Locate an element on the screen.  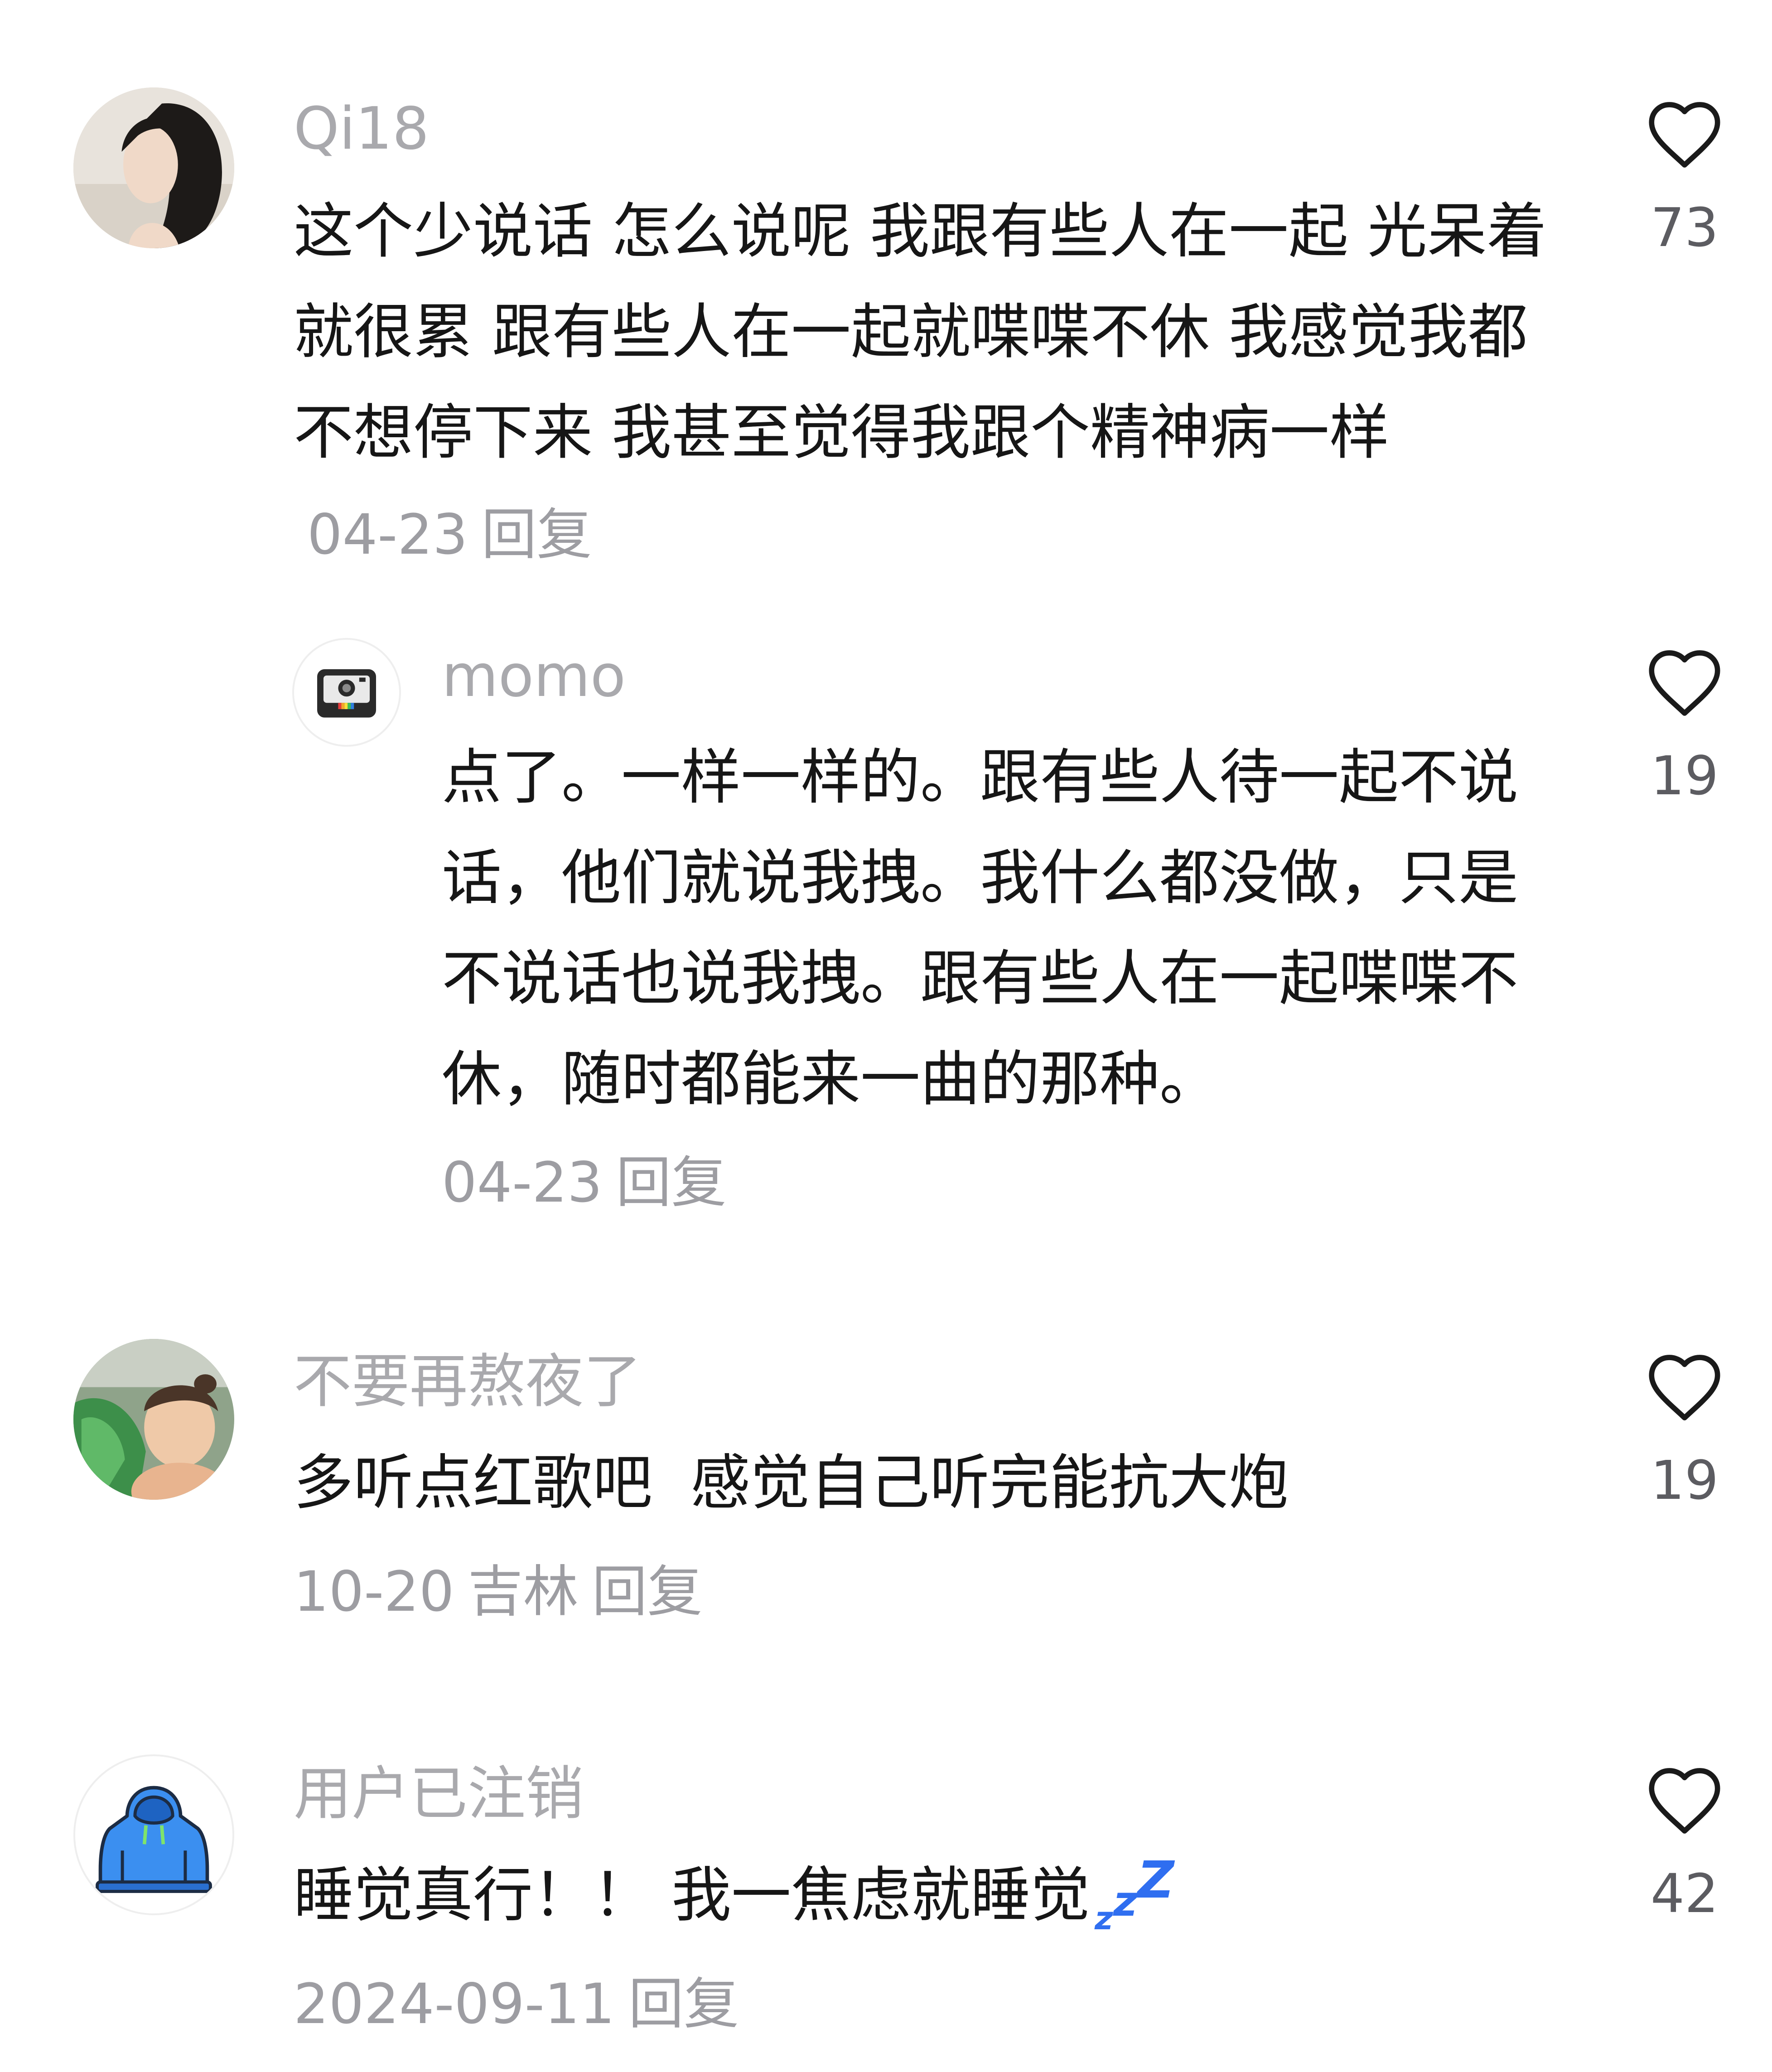
camera-icon is located at coordinates (346, 693).